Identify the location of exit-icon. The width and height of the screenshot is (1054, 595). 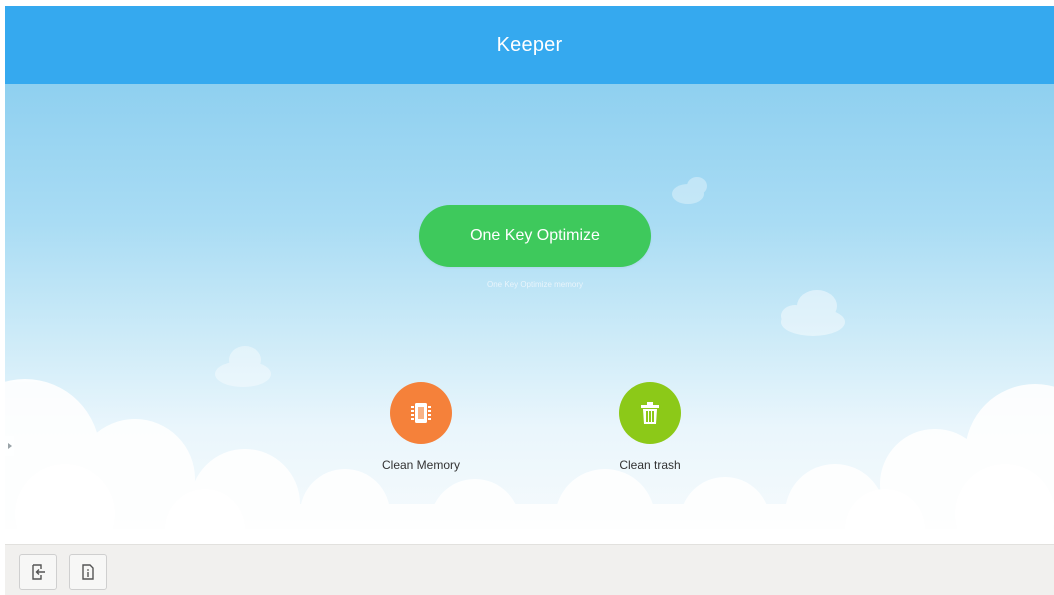
(38, 572).